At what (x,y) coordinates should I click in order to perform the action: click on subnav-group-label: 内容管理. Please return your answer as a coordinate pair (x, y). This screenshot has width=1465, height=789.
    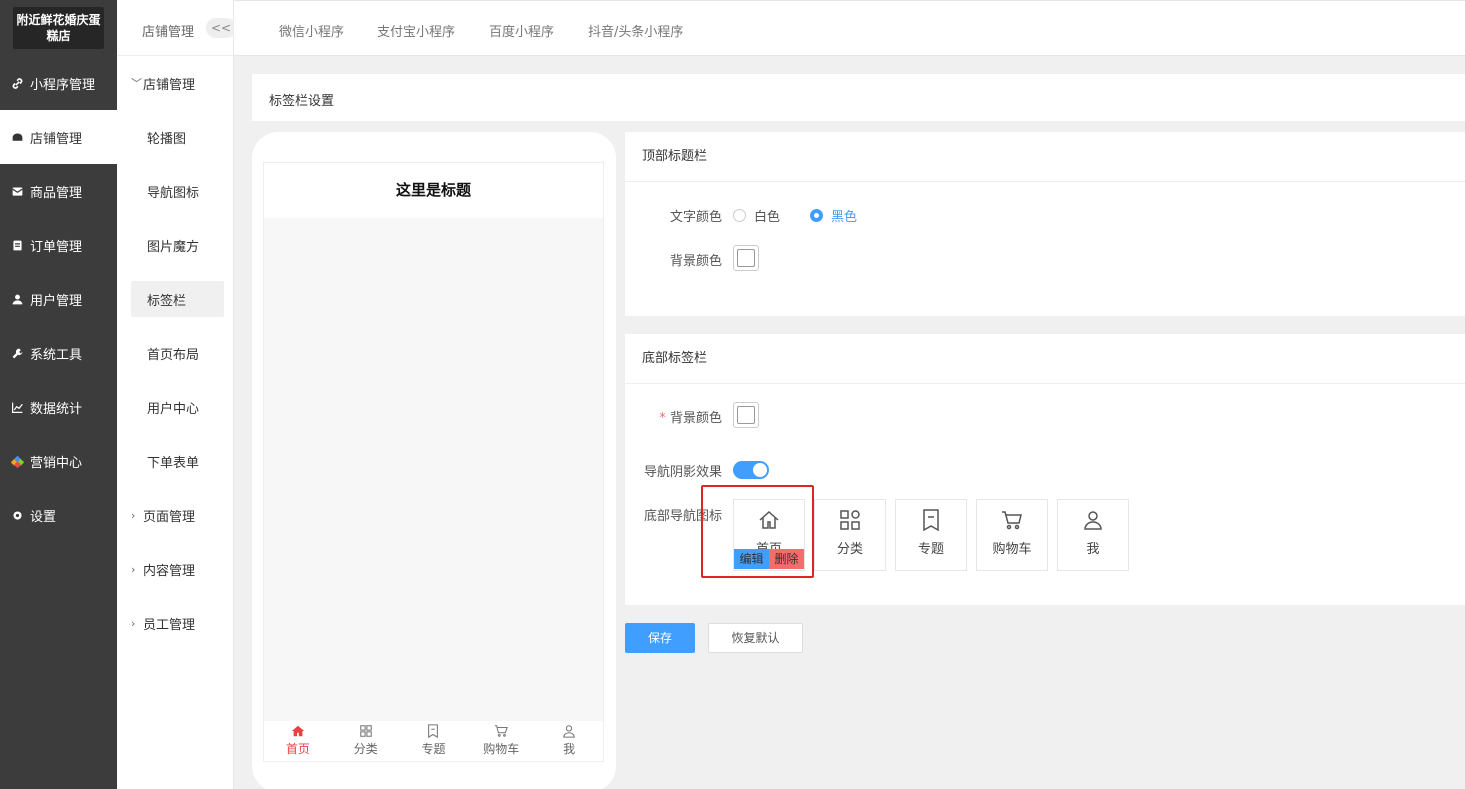
    Looking at the image, I should click on (169, 571).